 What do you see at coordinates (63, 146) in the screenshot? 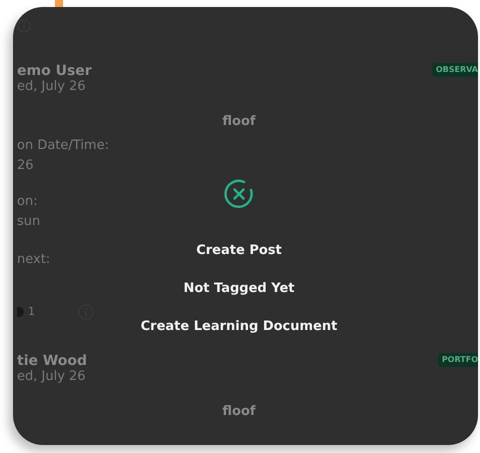
I see `field-label: on Date/Time:` at bounding box center [63, 146].